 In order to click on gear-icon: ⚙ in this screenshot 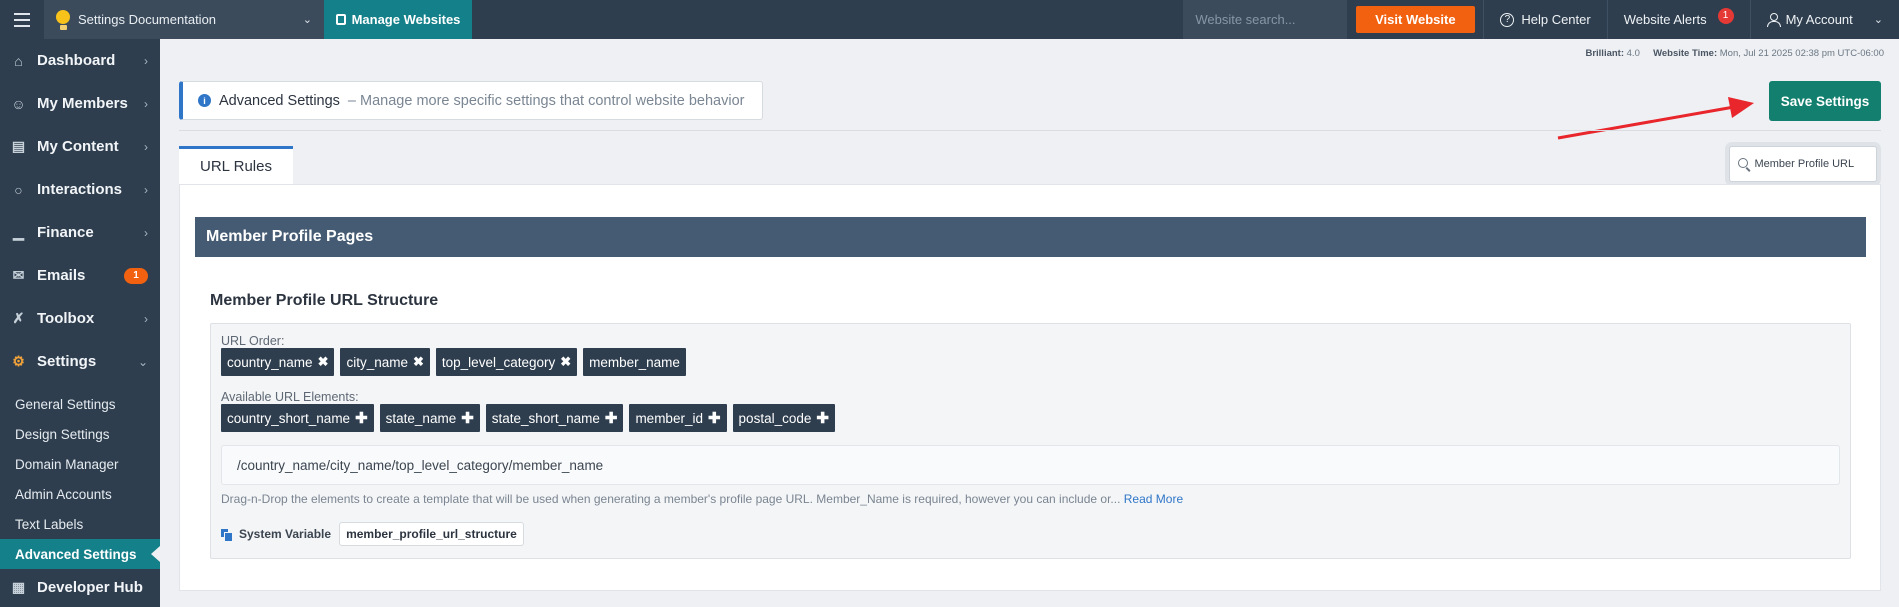, I will do `click(18, 361)`.